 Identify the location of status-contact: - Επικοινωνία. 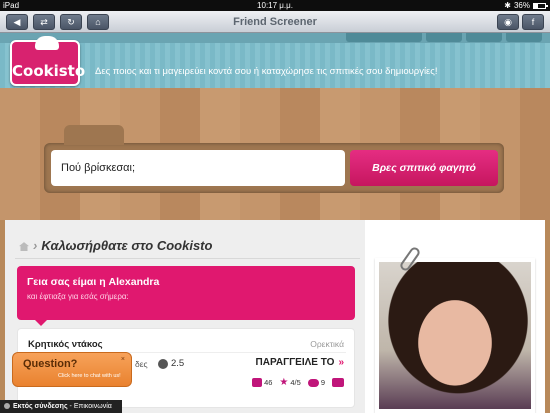
(90, 406).